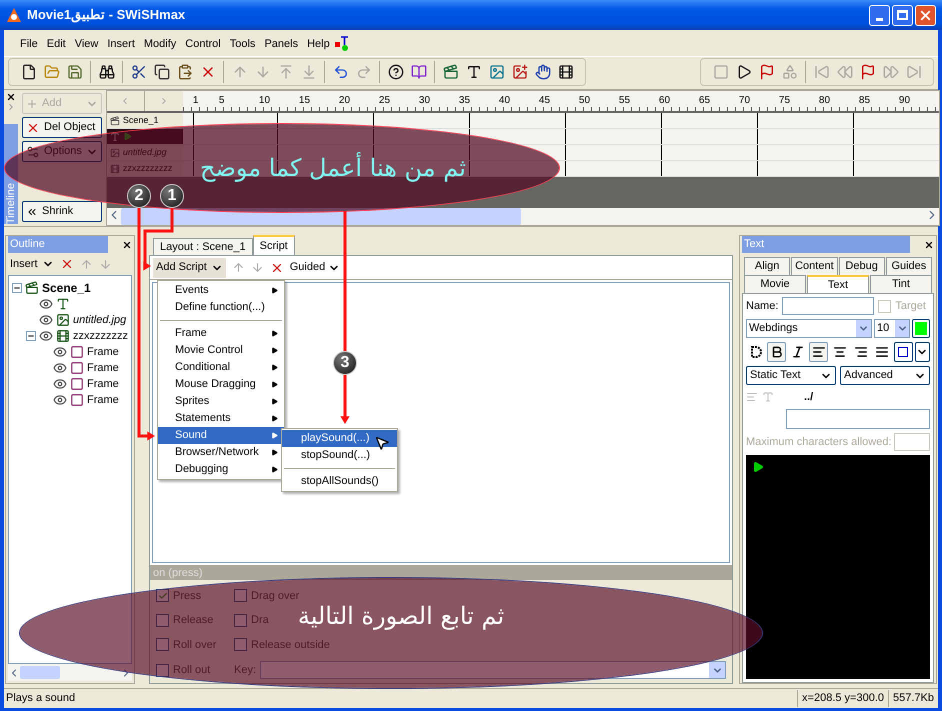  Describe the element at coordinates (189, 268) in the screenshot. I see `add-script-button: Add Script` at that location.